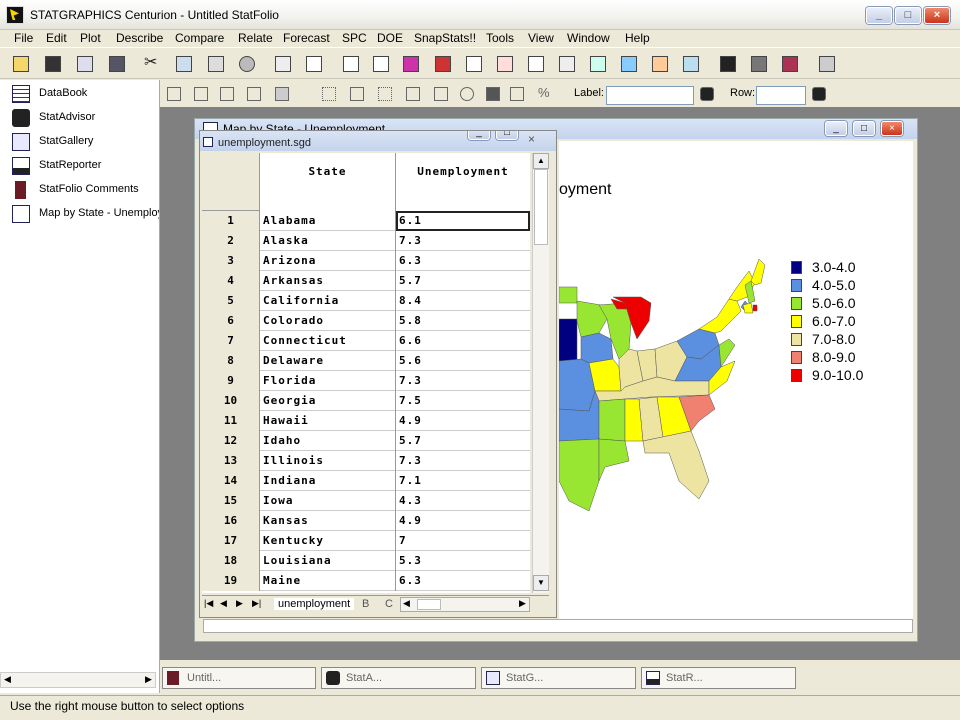 The height and width of the screenshot is (720, 960). What do you see at coordinates (184, 64) in the screenshot?
I see `copy-icon` at bounding box center [184, 64].